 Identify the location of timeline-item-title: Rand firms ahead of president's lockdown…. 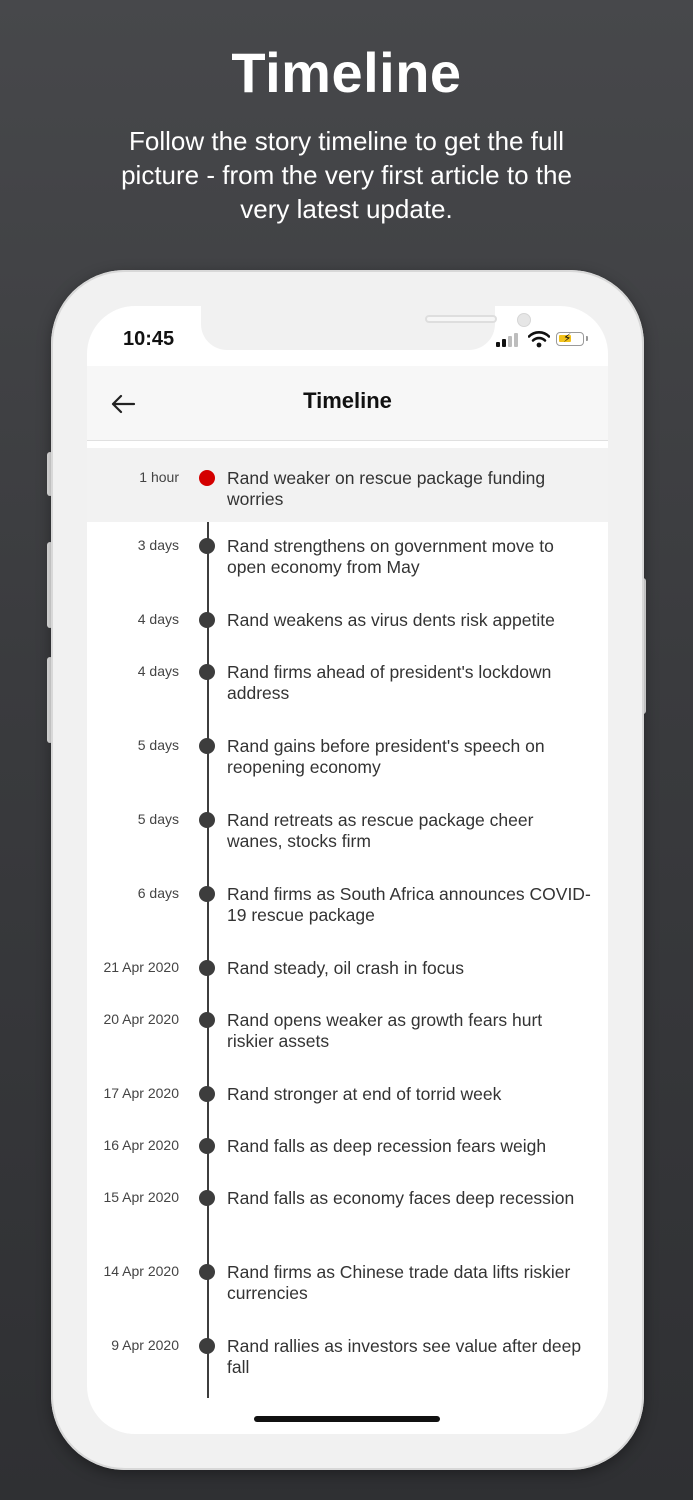
(389, 682).